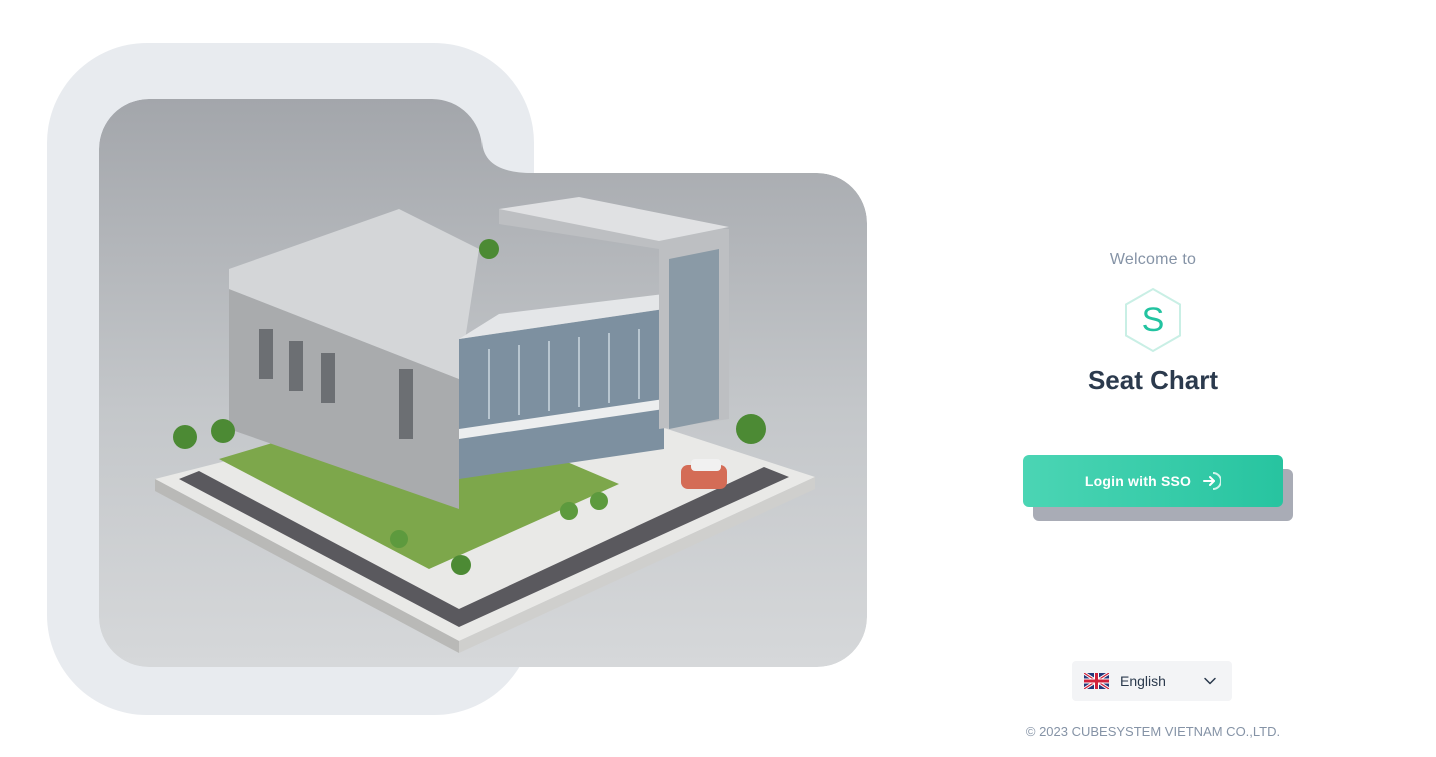 Image resolution: width=1436 pixels, height=757 pixels. What do you see at coordinates (1153, 259) in the screenshot?
I see `welcome-text: Welcome to` at bounding box center [1153, 259].